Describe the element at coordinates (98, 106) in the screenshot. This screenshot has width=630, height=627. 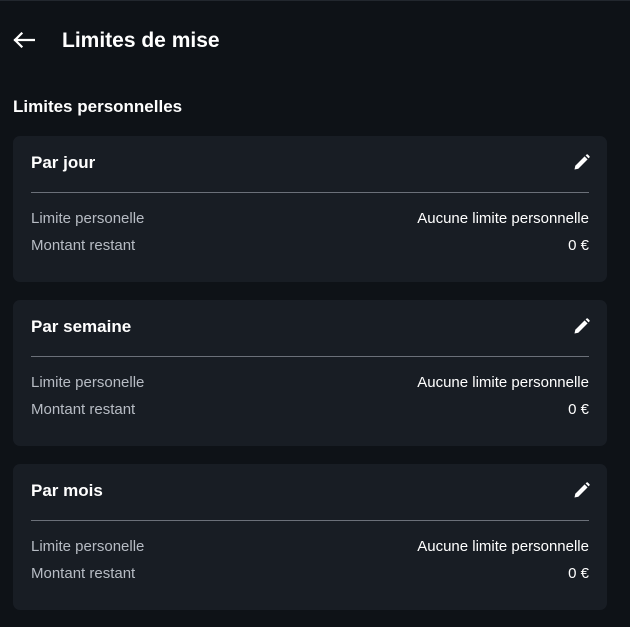
I see `section-title: Limites personnelles` at that location.